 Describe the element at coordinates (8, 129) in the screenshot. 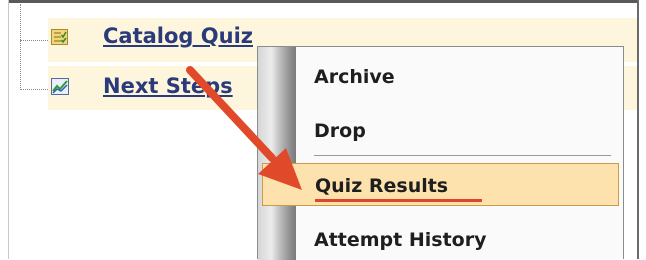

I see `frame-left-border` at that location.